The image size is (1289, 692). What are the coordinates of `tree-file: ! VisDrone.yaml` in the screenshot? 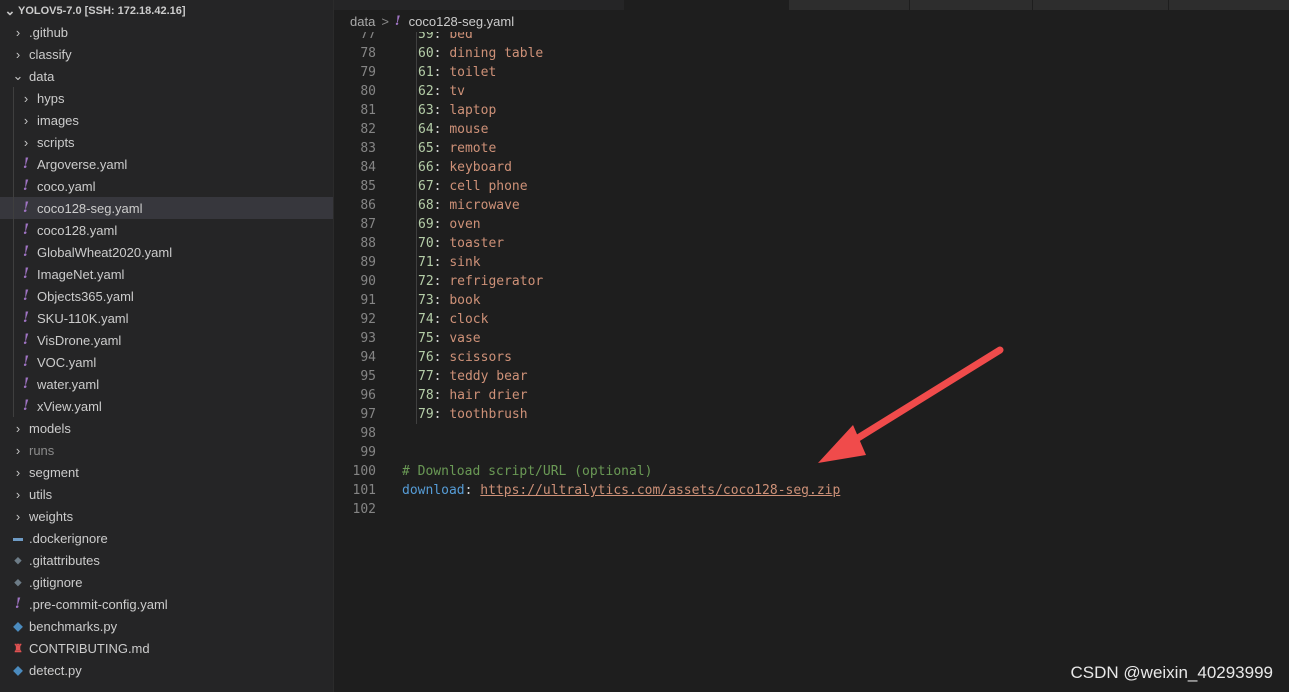 It's located at (166, 340).